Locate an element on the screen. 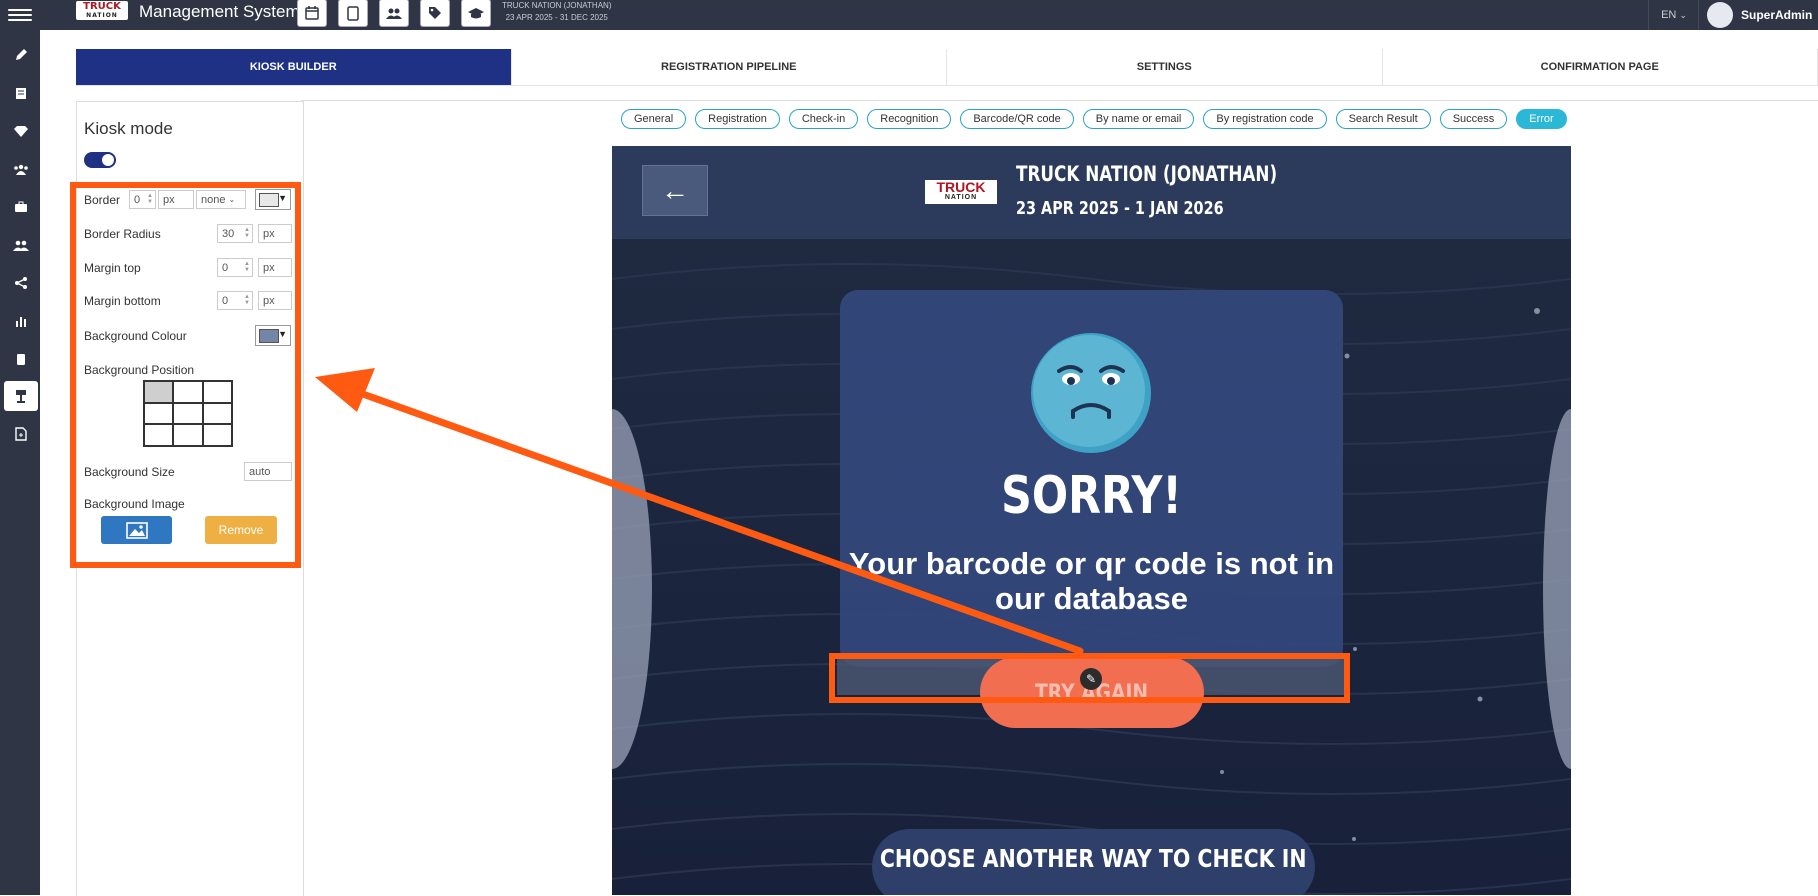  margin-top-unit-value: px is located at coordinates (269, 268).